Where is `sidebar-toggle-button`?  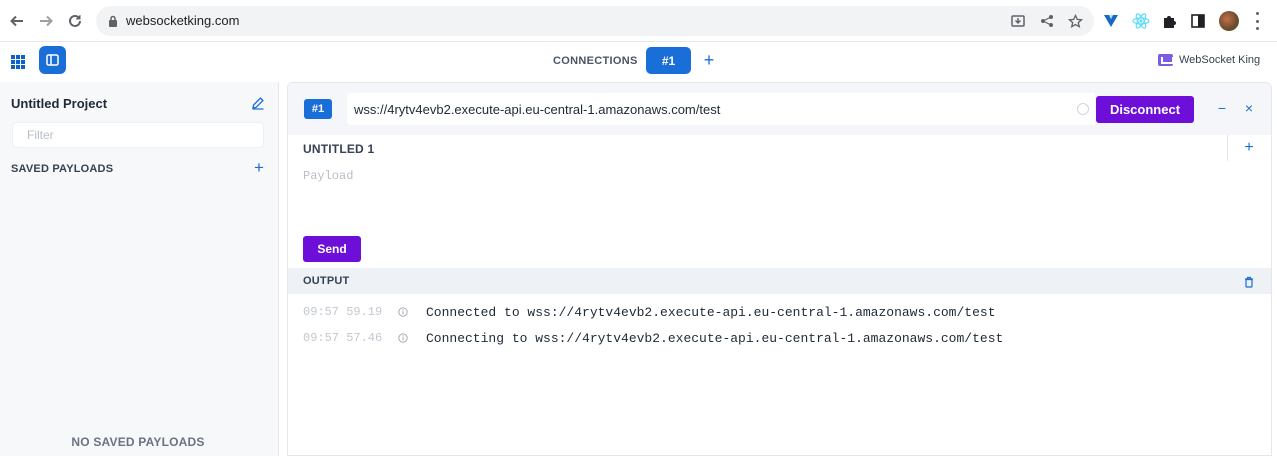
sidebar-toggle-button is located at coordinates (52, 60).